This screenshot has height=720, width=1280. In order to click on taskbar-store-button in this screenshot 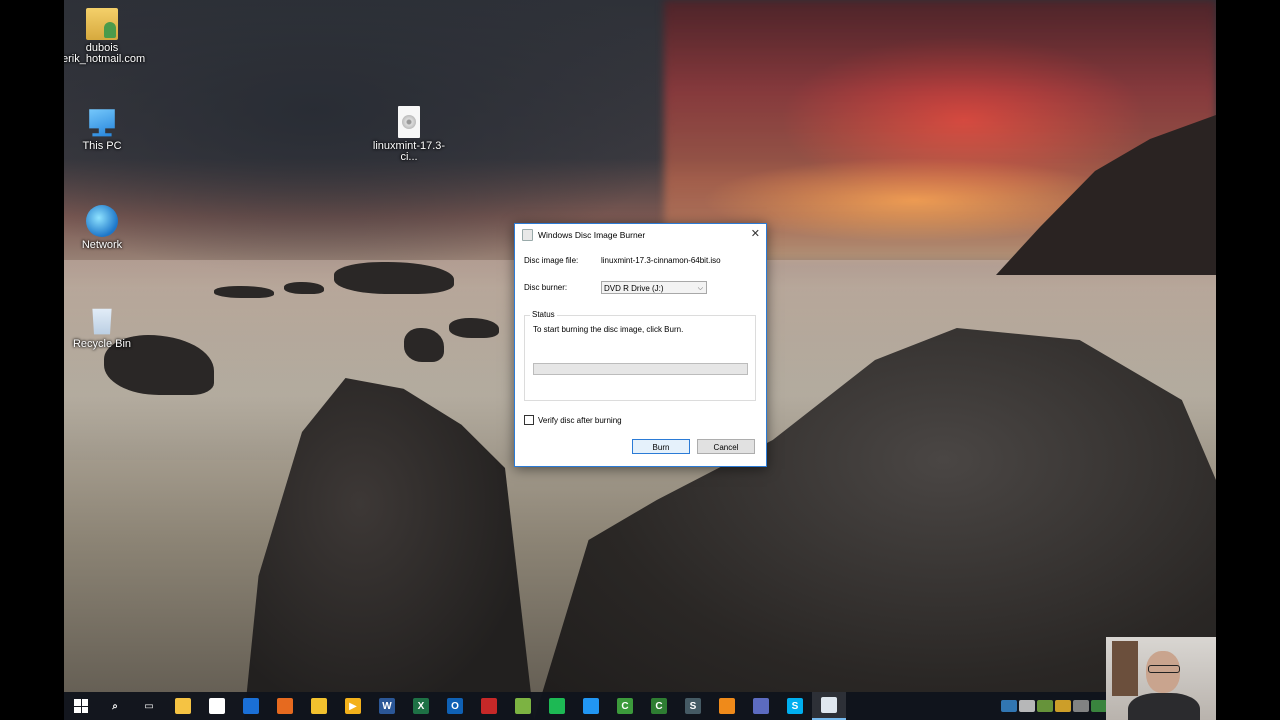, I will do `click(217, 706)`.